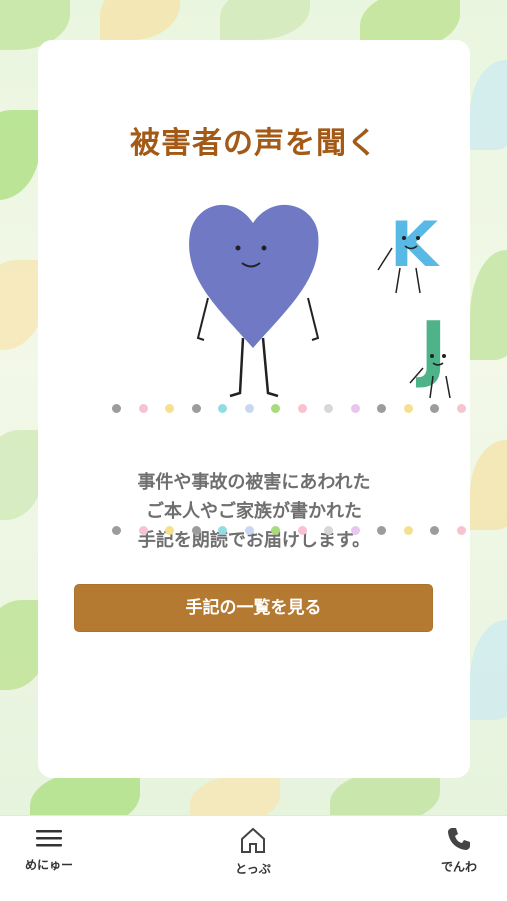  Describe the element at coordinates (48, 865) in the screenshot. I see `tab-menu-label: めにゅー` at that location.